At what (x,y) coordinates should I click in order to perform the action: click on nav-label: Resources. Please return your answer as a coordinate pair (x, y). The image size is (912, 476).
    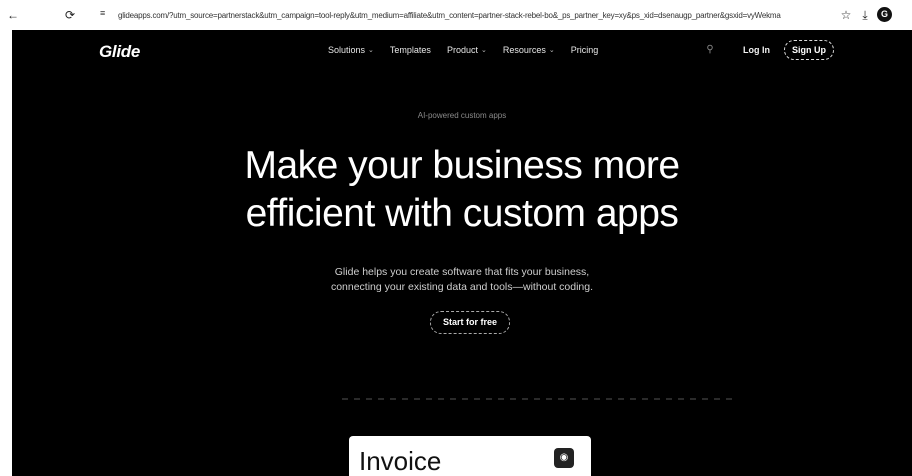
    Looking at the image, I should click on (524, 50).